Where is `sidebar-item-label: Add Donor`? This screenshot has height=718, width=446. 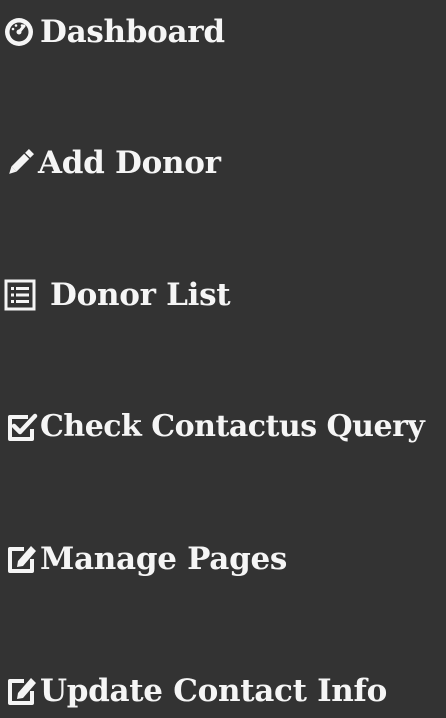
sidebar-item-label: Add Donor is located at coordinates (129, 163).